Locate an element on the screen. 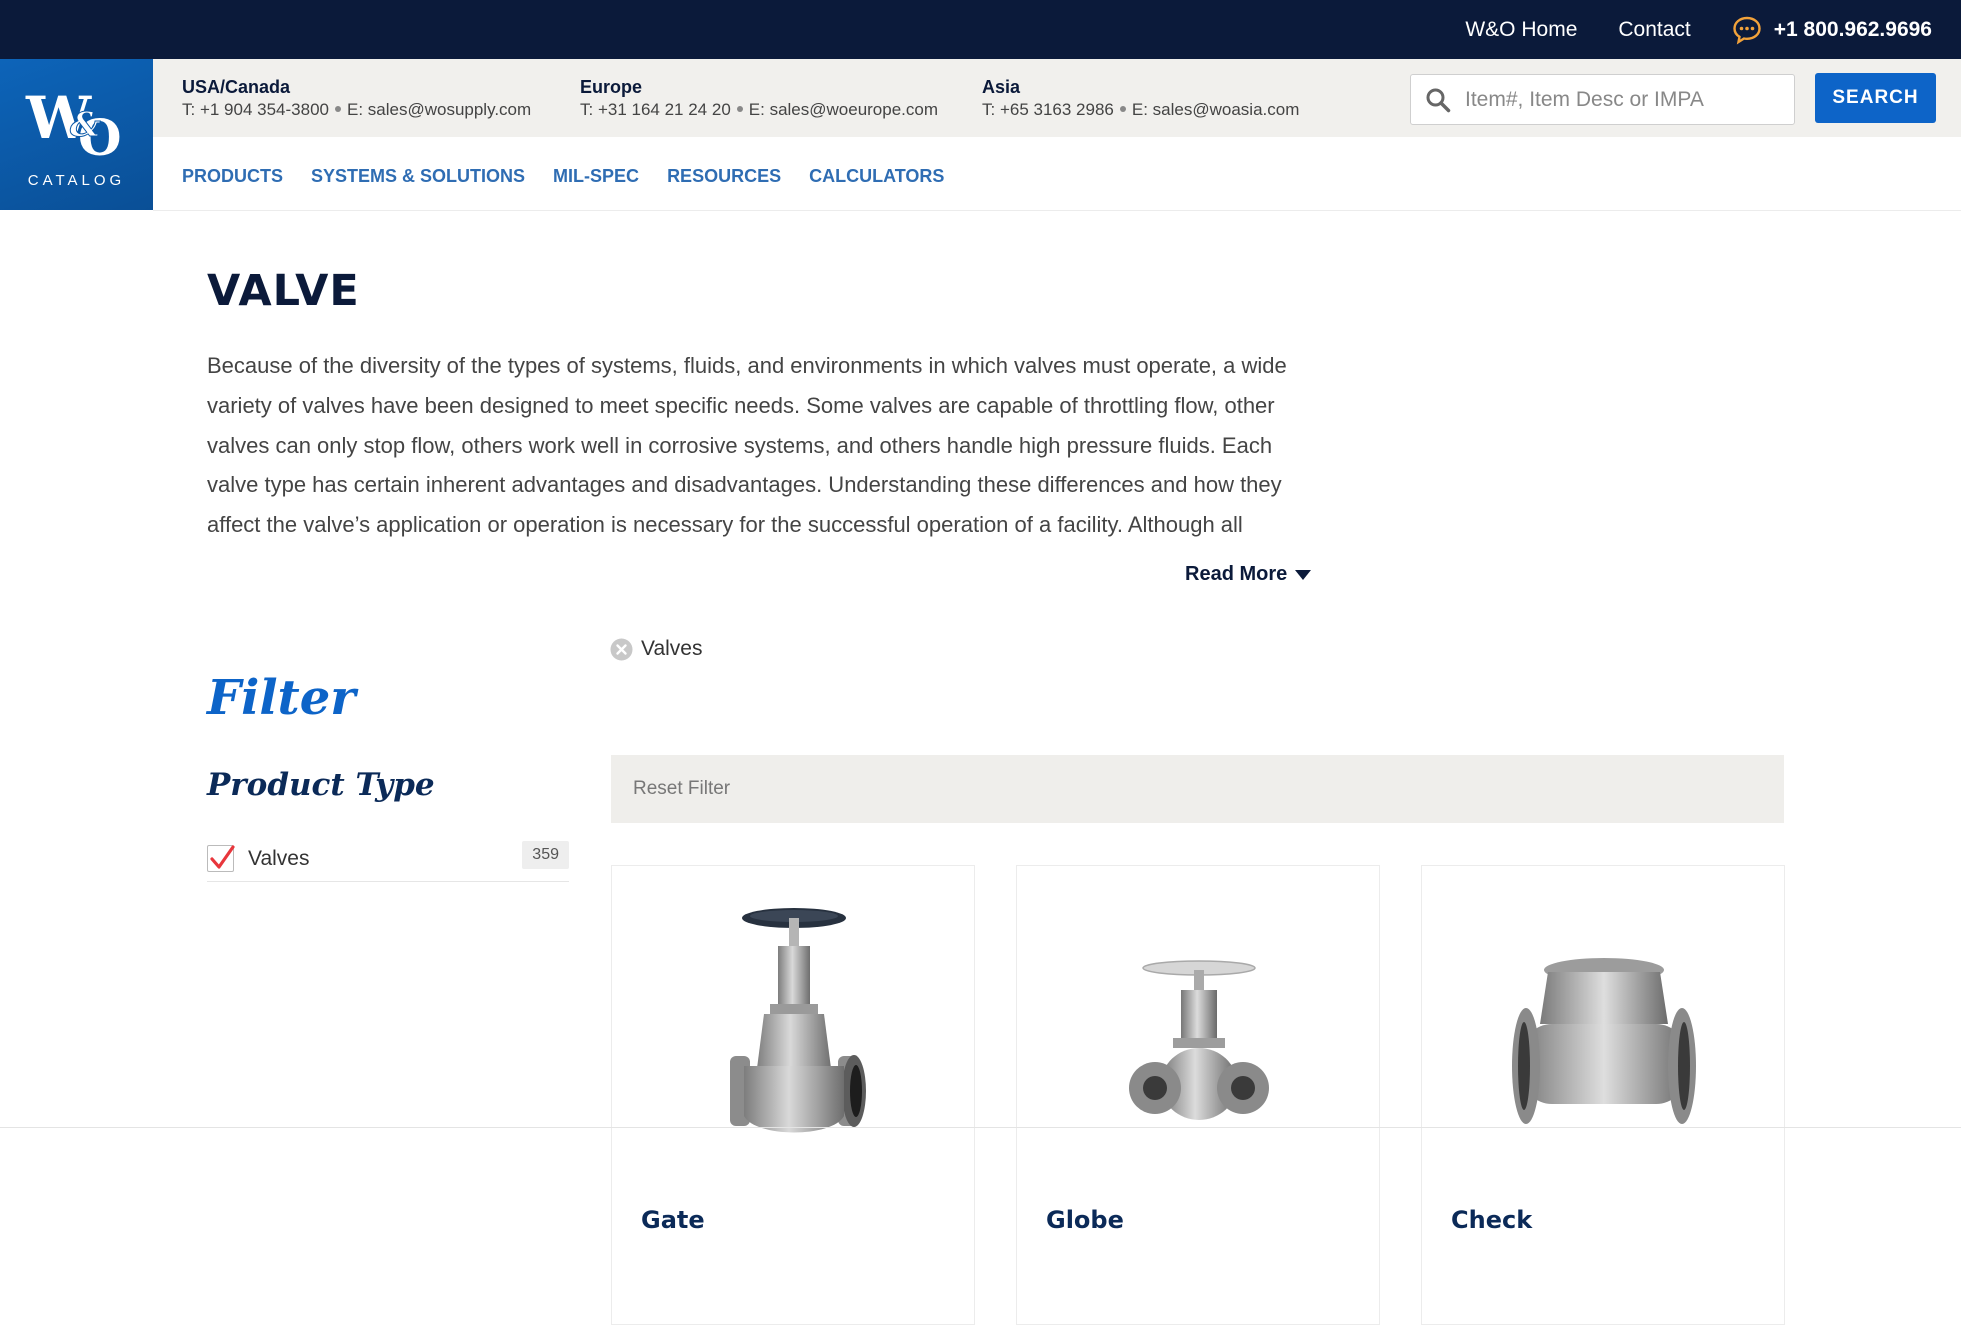 Image resolution: width=1961 pixels, height=1325 pixels. region-name: Asia is located at coordinates (1001, 87).